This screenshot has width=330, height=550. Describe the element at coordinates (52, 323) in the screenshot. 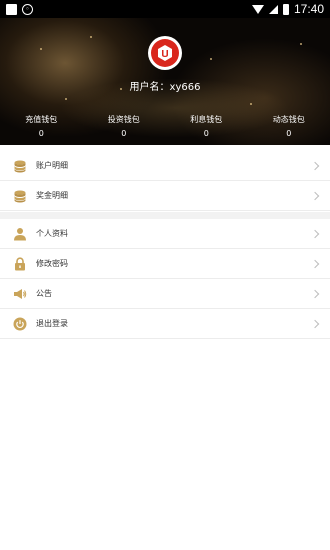

I see `menu-label: 退出登录` at that location.